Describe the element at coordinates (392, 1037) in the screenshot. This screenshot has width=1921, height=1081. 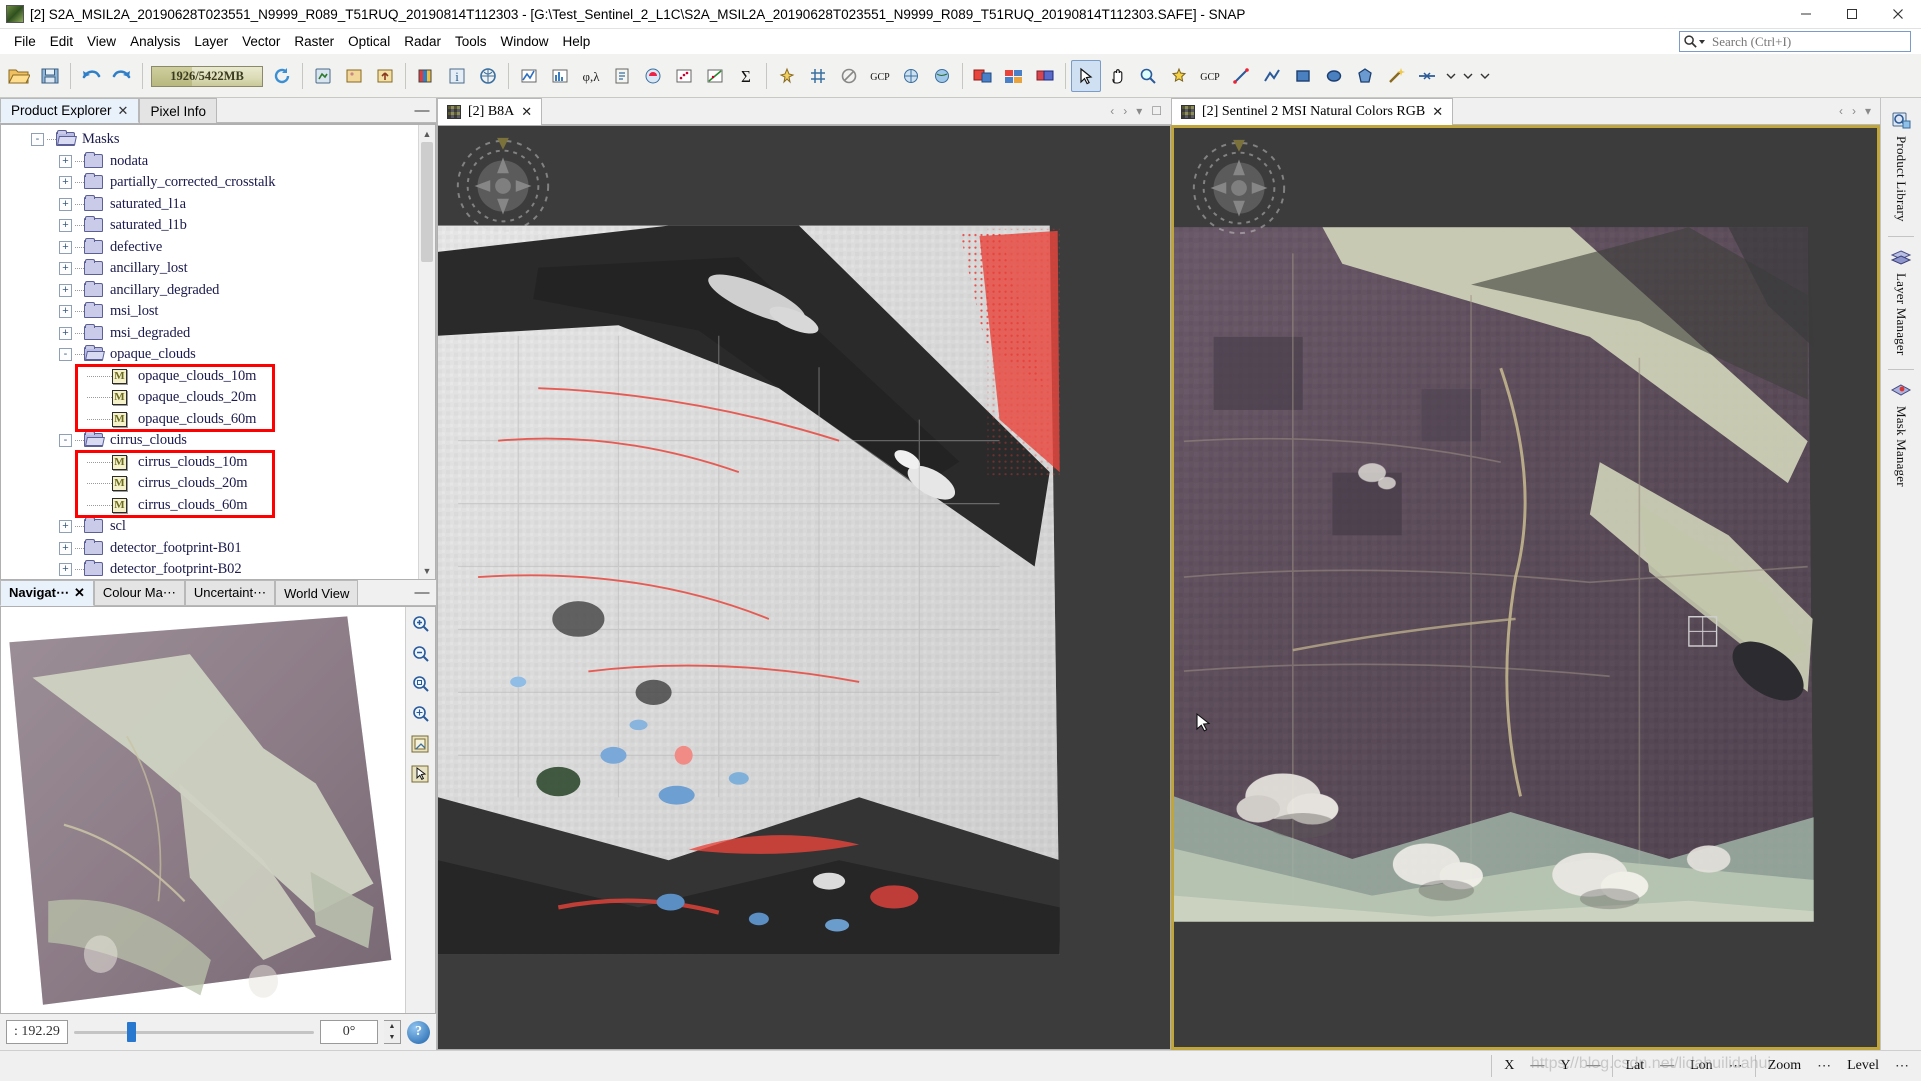
I see `rotation-step-down-icon: ▼` at that location.